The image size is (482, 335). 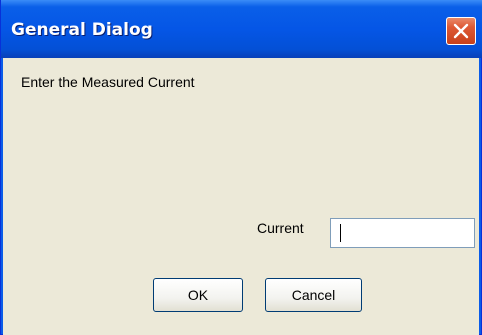 What do you see at coordinates (313, 295) in the screenshot?
I see `cancel-button: Cancel` at bounding box center [313, 295].